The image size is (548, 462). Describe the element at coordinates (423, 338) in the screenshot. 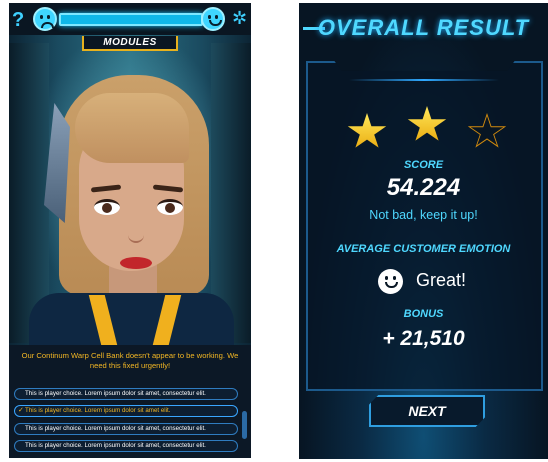

I see `bonus-value: + 21,510` at that location.